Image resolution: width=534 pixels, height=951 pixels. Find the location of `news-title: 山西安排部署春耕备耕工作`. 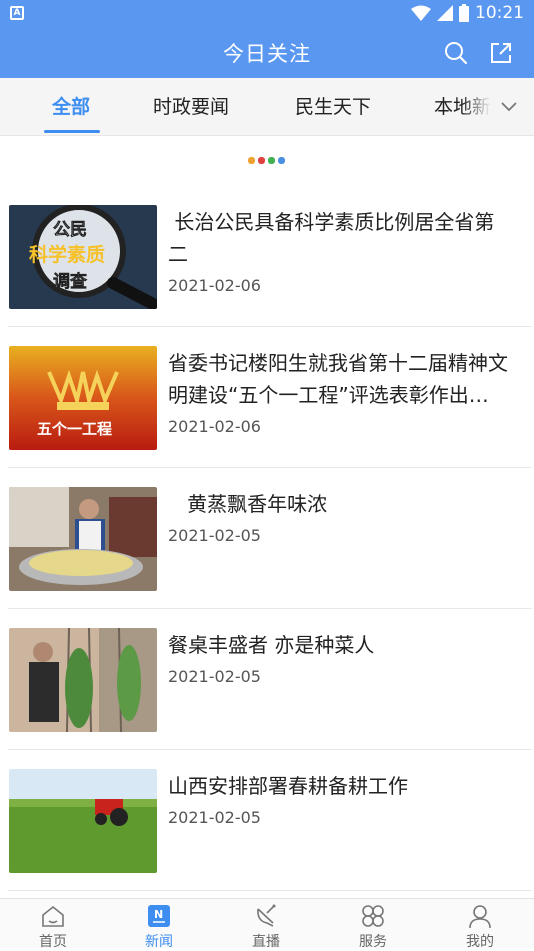

news-title: 山西安排部署春耕备耕工作 is located at coordinates (288, 786).